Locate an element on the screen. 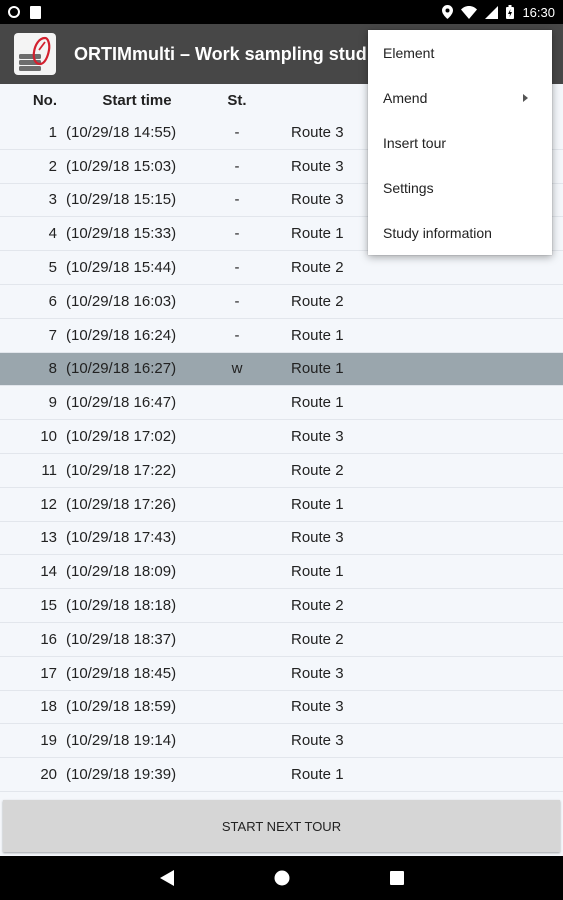 The image size is (563, 900). row-start-time: (10/29/18 16:03) is located at coordinates (121, 301).